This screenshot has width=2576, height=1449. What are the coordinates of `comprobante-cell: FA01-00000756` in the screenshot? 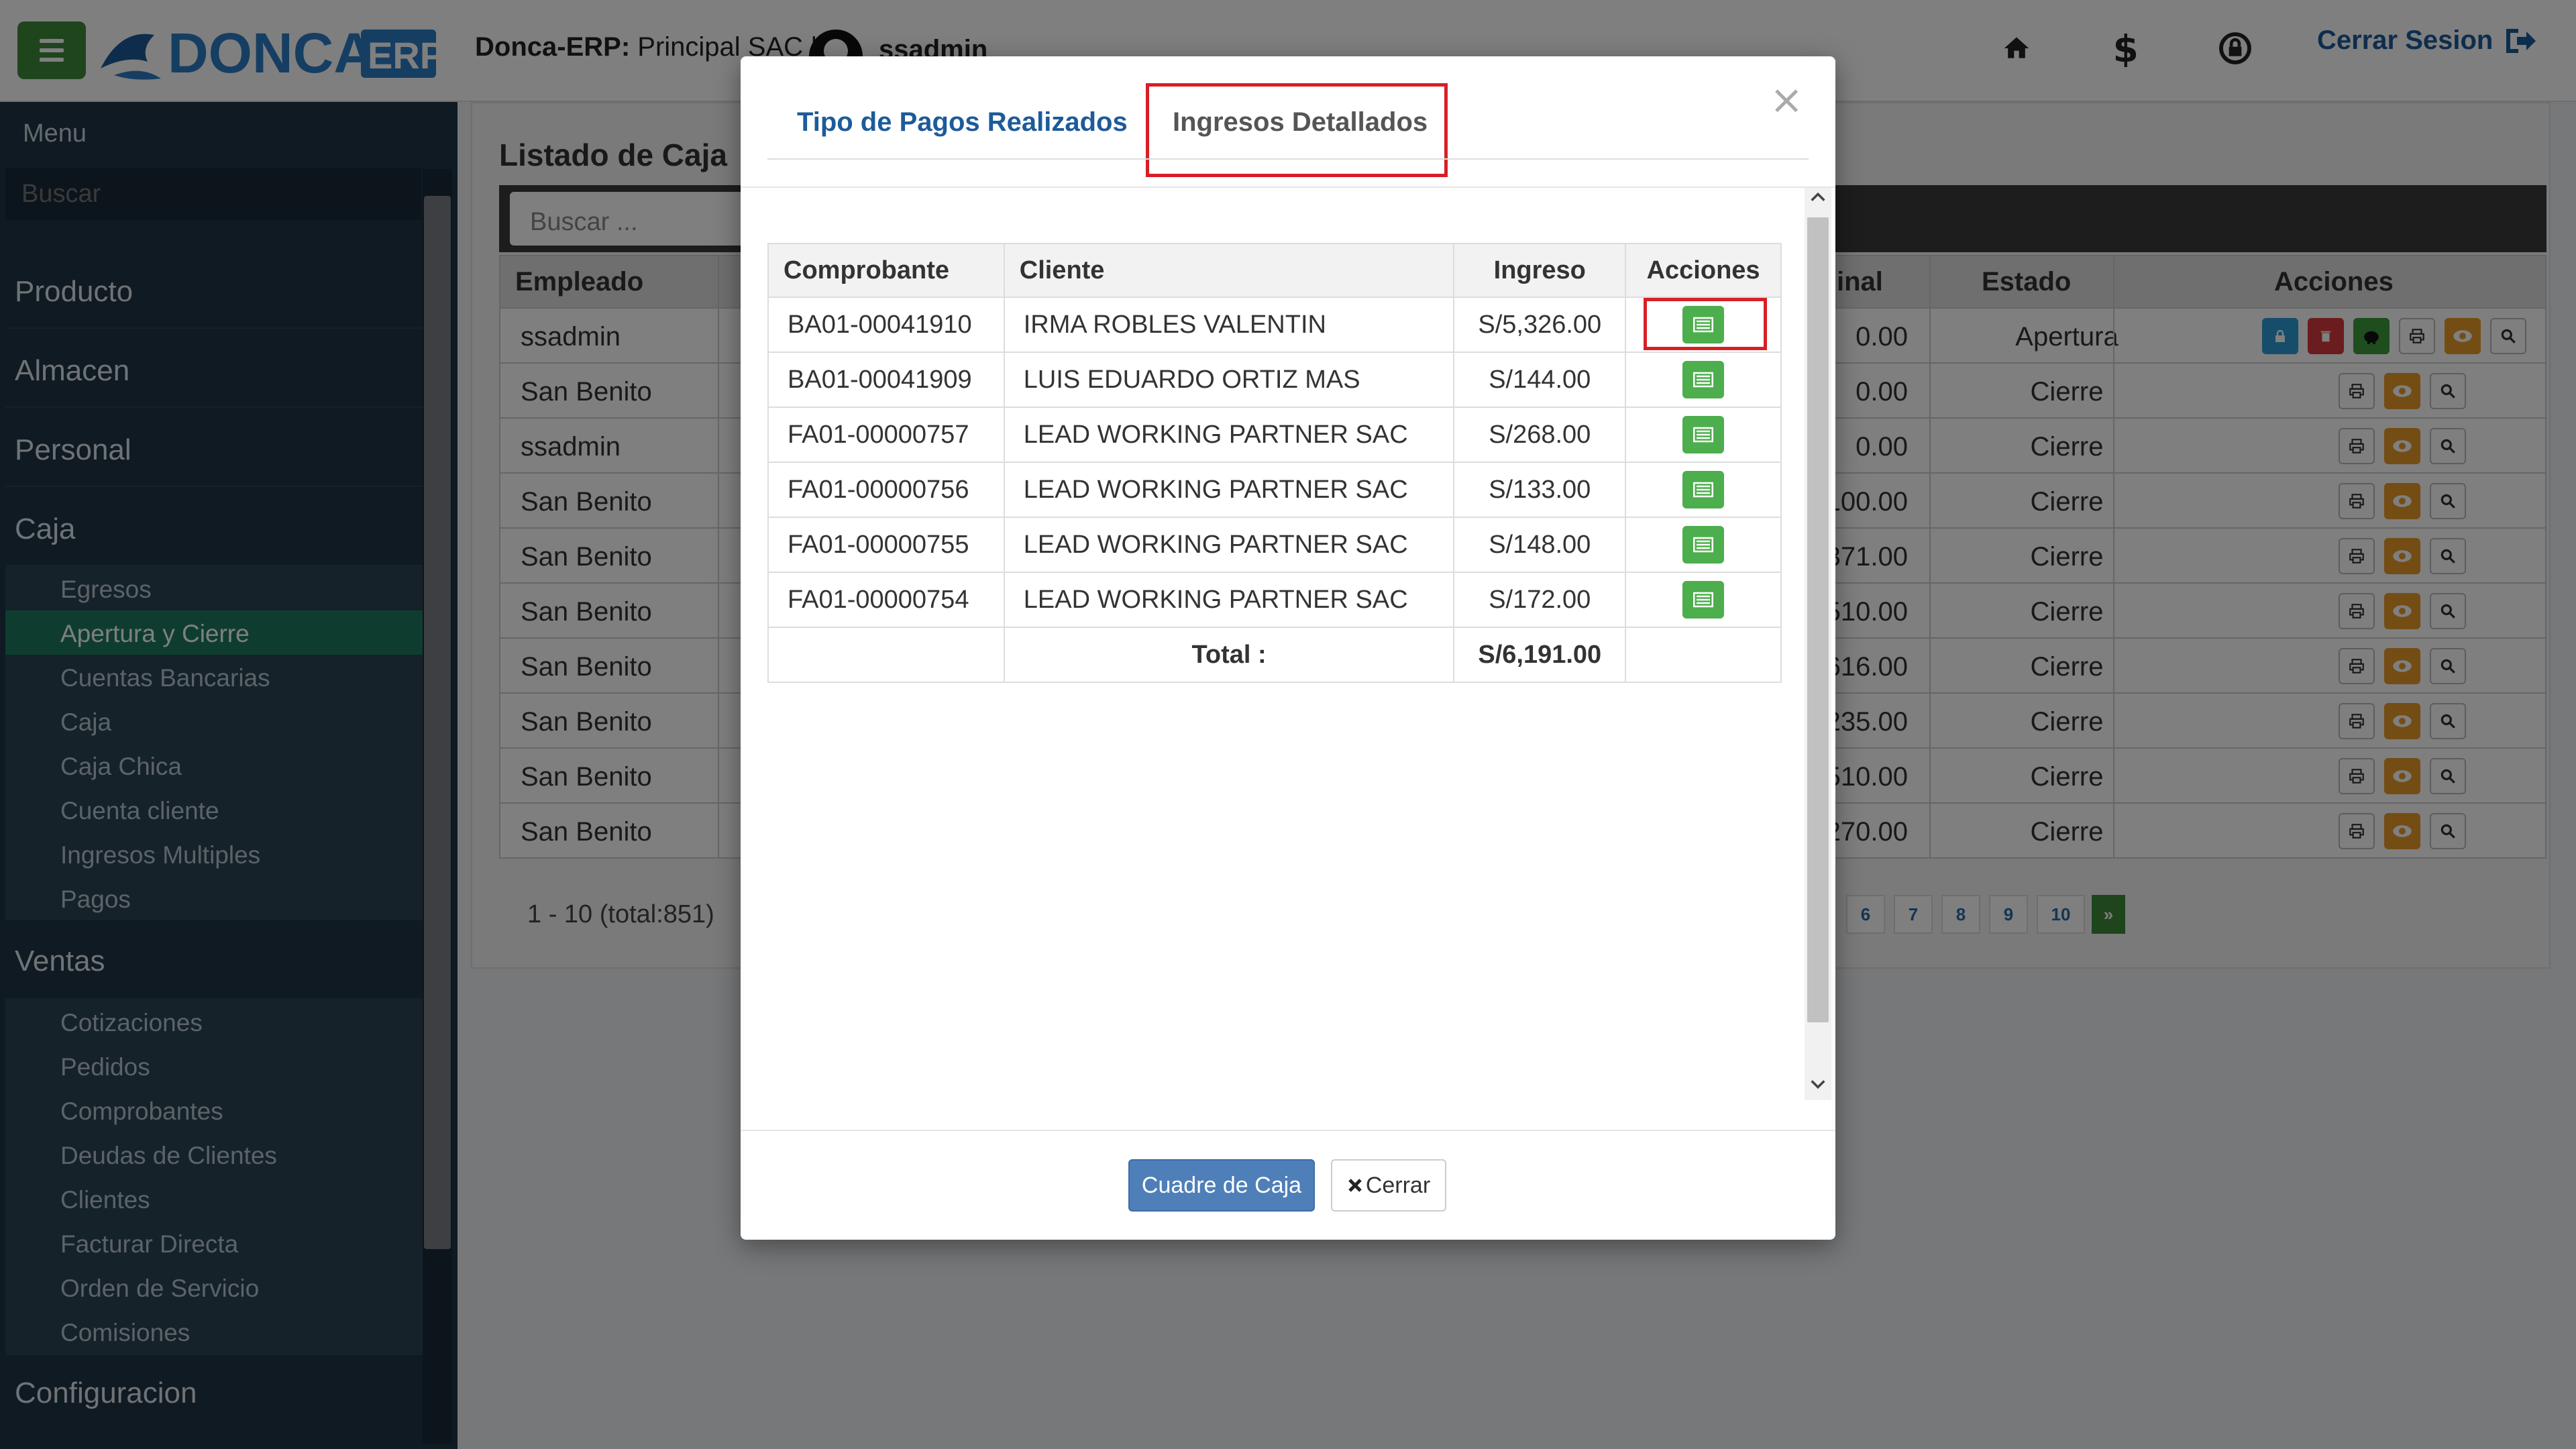 It's located at (886, 490).